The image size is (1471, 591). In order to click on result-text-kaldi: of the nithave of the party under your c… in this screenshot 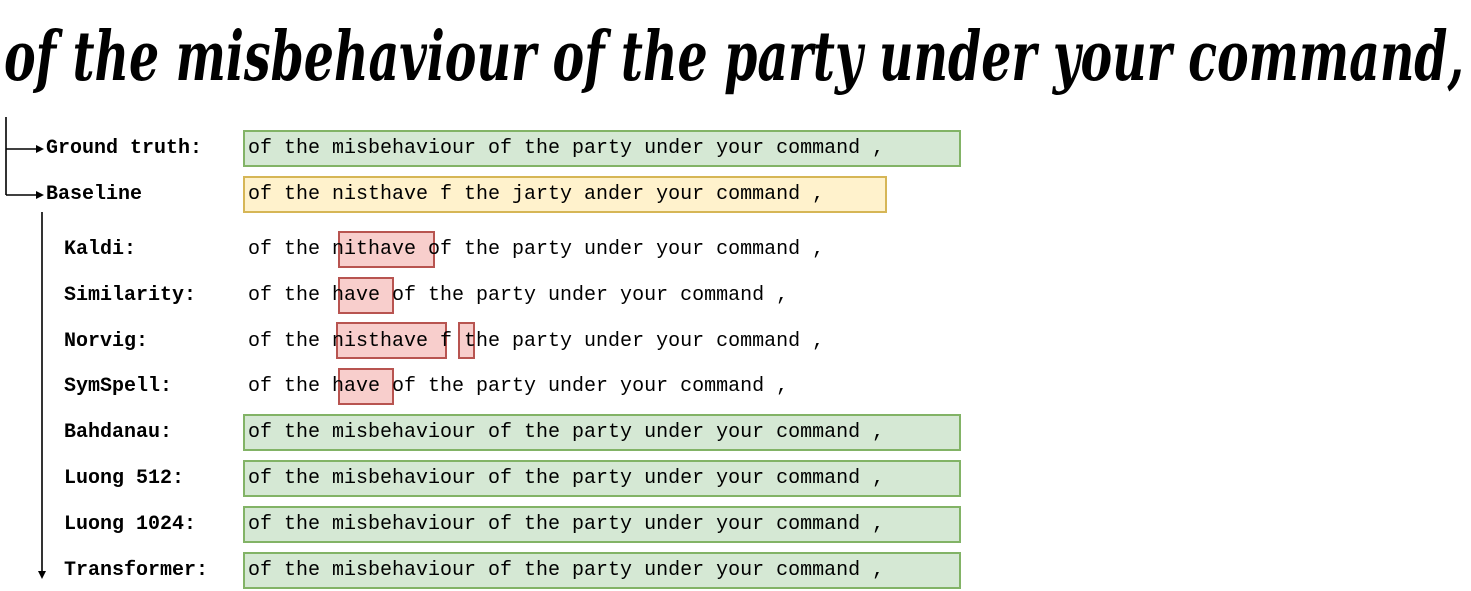, I will do `click(536, 249)`.